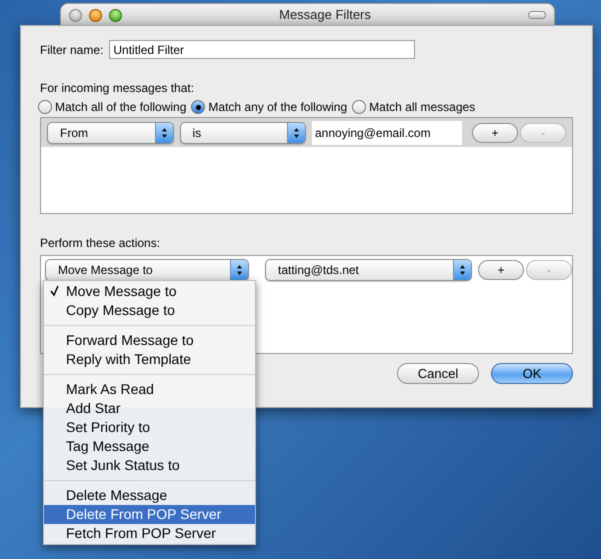  What do you see at coordinates (278, 107) in the screenshot?
I see `radio-label: Match any of the following` at bounding box center [278, 107].